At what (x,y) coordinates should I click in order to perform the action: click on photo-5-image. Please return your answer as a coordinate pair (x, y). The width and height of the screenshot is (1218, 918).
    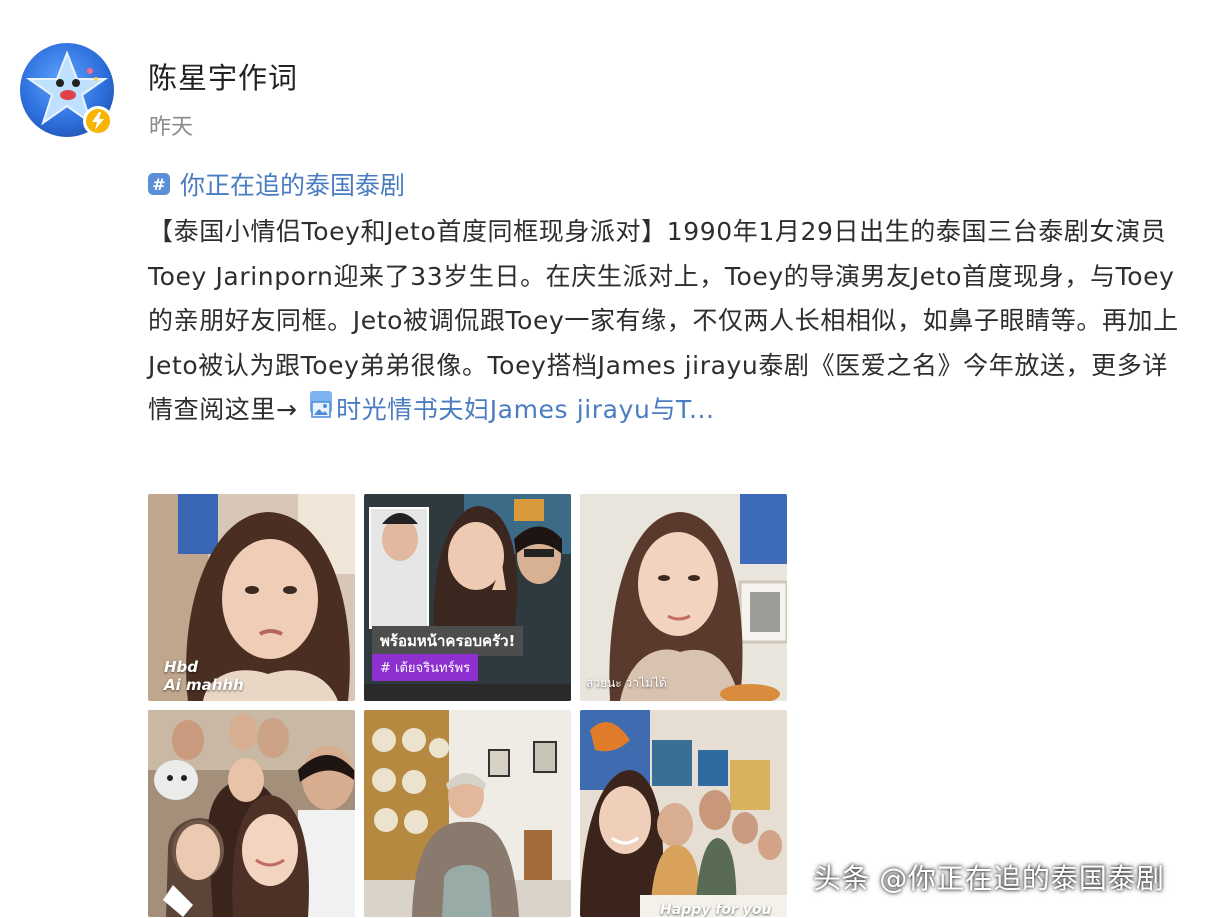
    Looking at the image, I should click on (467, 813).